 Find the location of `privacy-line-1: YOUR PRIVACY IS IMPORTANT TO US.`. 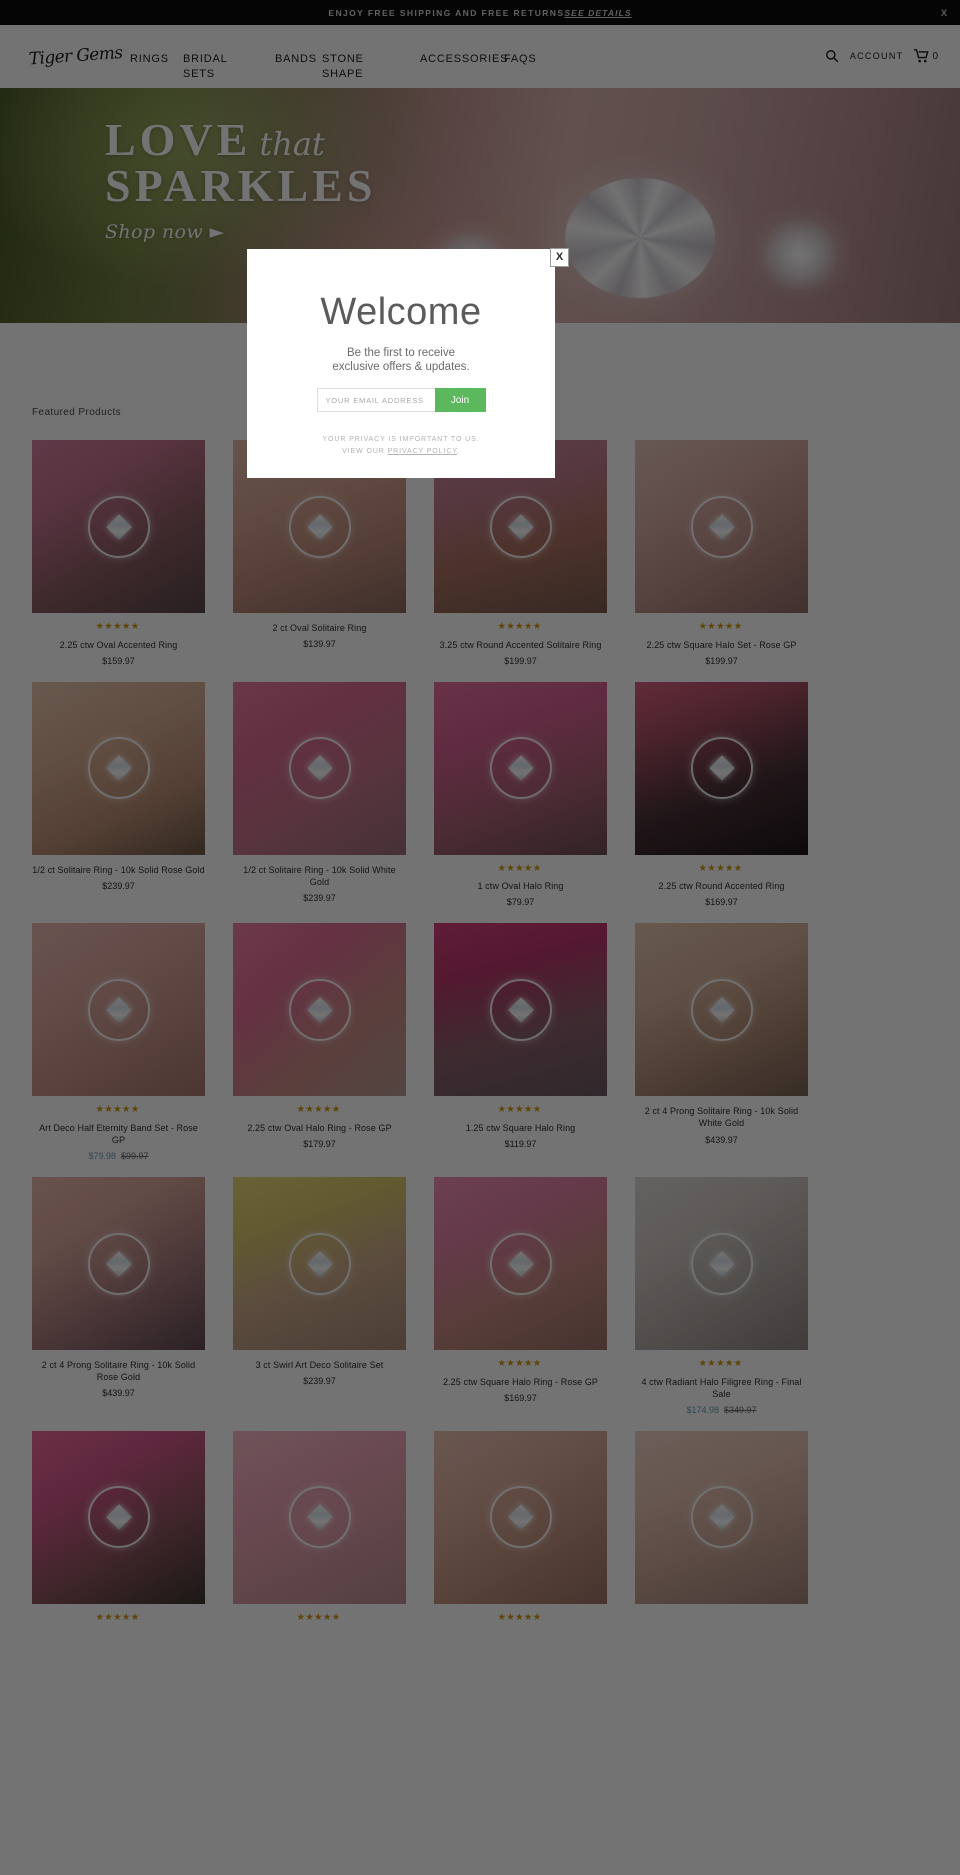

privacy-line-1: YOUR PRIVACY IS IMPORTANT TO US. is located at coordinates (401, 440).